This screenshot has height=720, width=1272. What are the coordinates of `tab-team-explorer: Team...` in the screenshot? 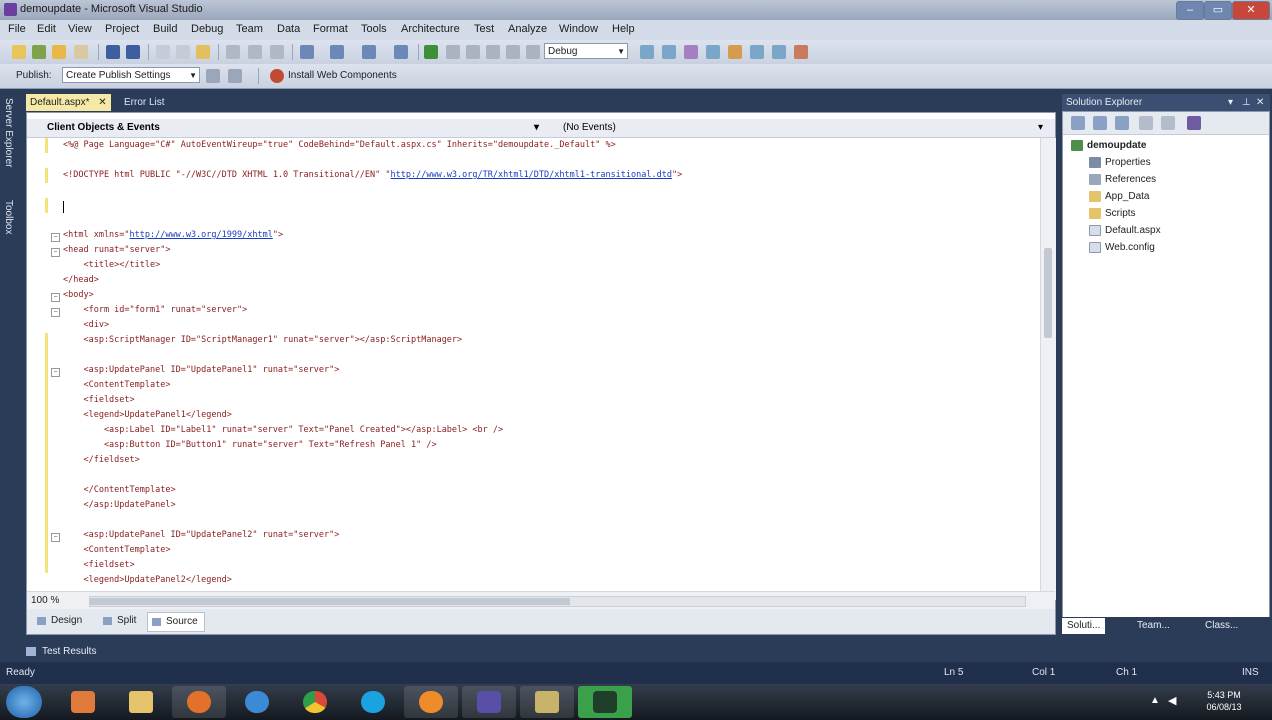 It's located at (1153, 626).